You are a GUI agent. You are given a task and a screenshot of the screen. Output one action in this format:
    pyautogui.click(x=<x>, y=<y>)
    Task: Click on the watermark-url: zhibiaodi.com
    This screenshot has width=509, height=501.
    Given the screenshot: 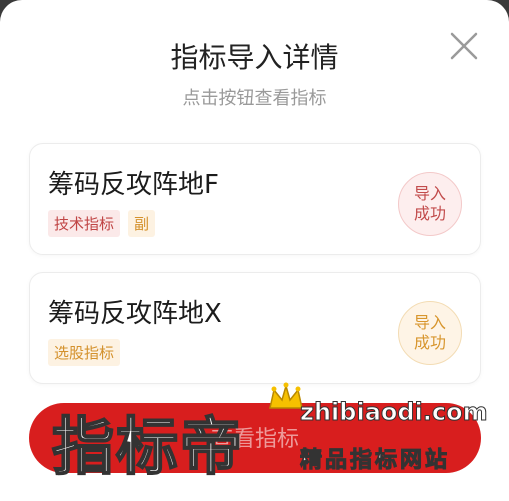 What is the action you would take?
    pyautogui.click(x=394, y=412)
    